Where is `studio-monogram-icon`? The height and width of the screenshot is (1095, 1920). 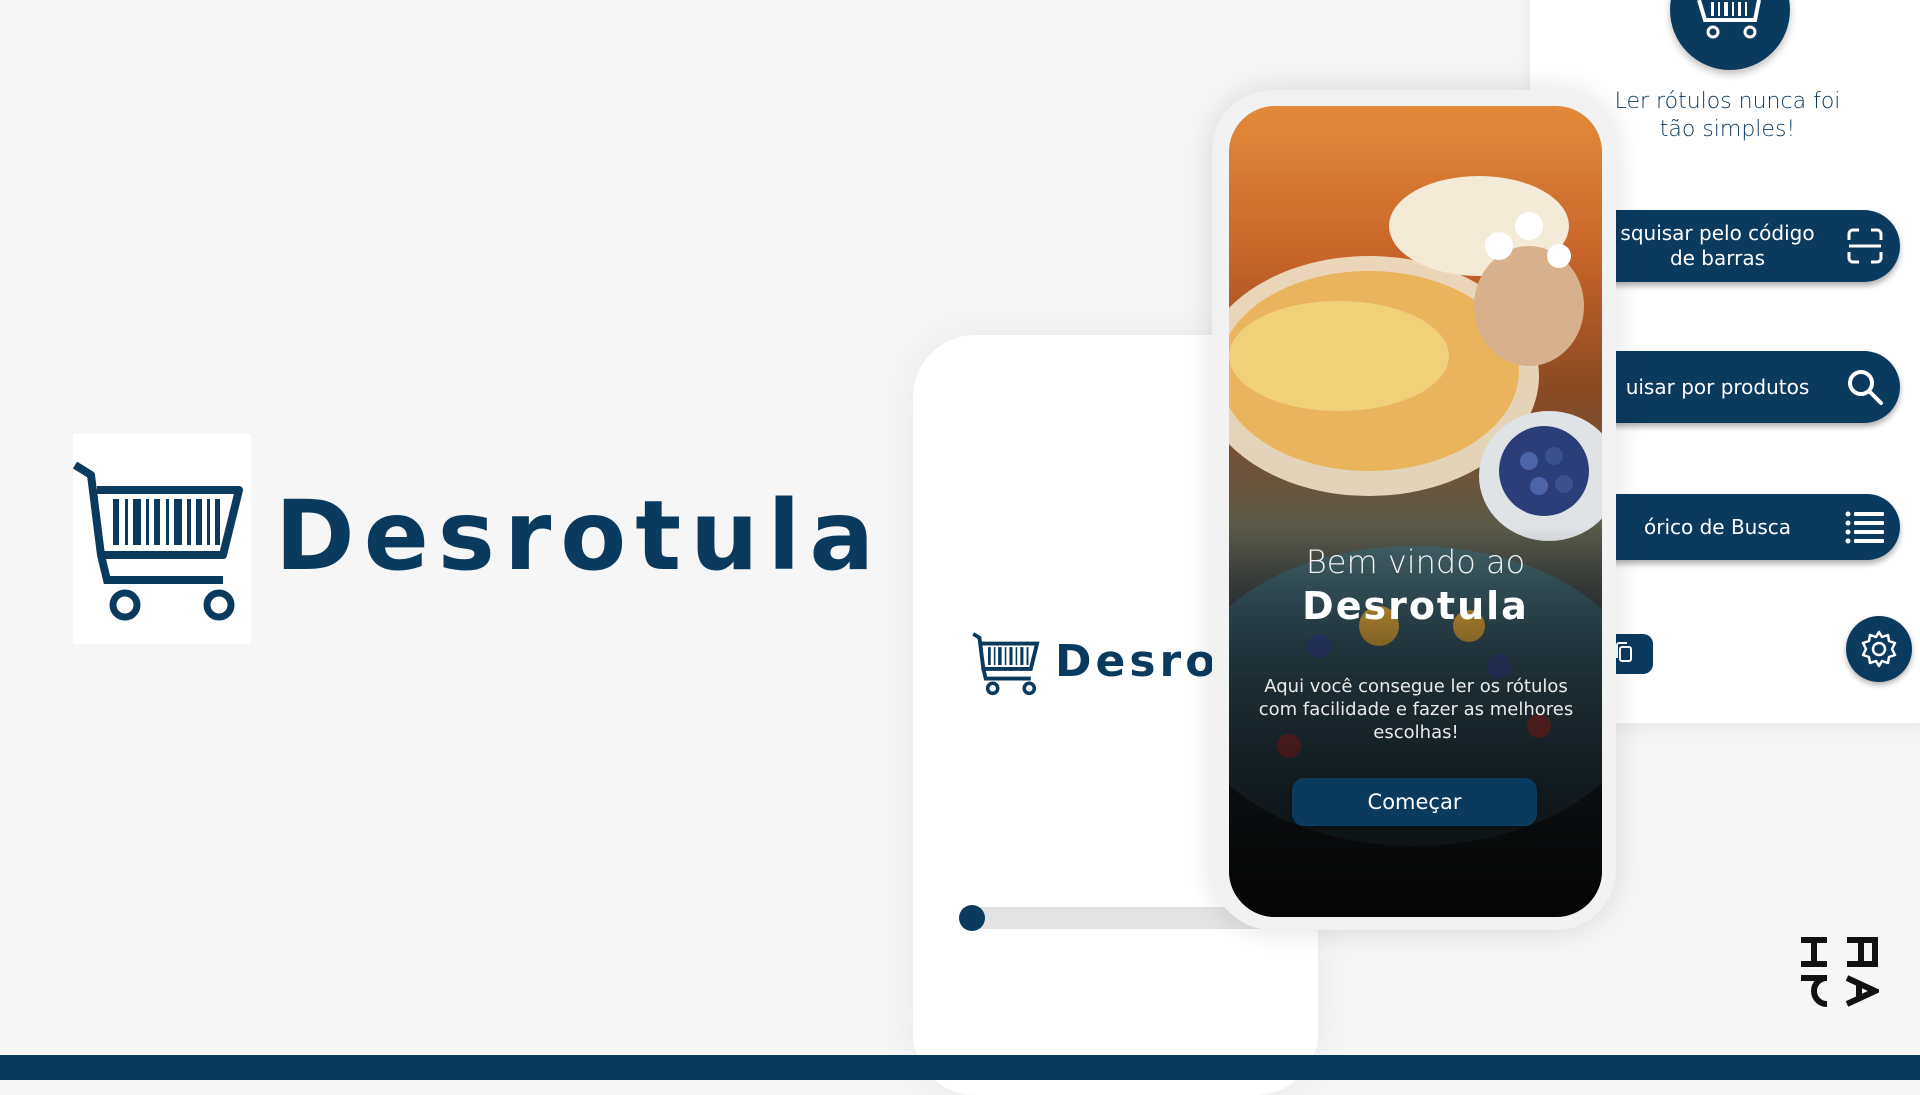
studio-monogram-icon is located at coordinates (1840, 974).